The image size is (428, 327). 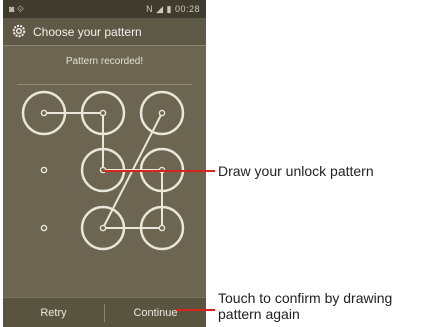 I want to click on callout-draw: Draw your unlock pattern, so click(x=296, y=171).